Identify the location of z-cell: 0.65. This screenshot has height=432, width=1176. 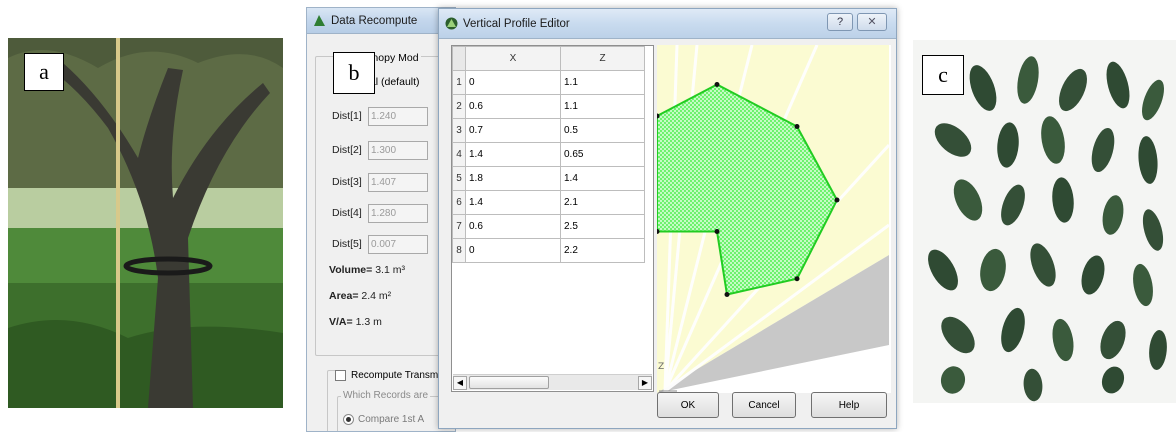
(602, 154).